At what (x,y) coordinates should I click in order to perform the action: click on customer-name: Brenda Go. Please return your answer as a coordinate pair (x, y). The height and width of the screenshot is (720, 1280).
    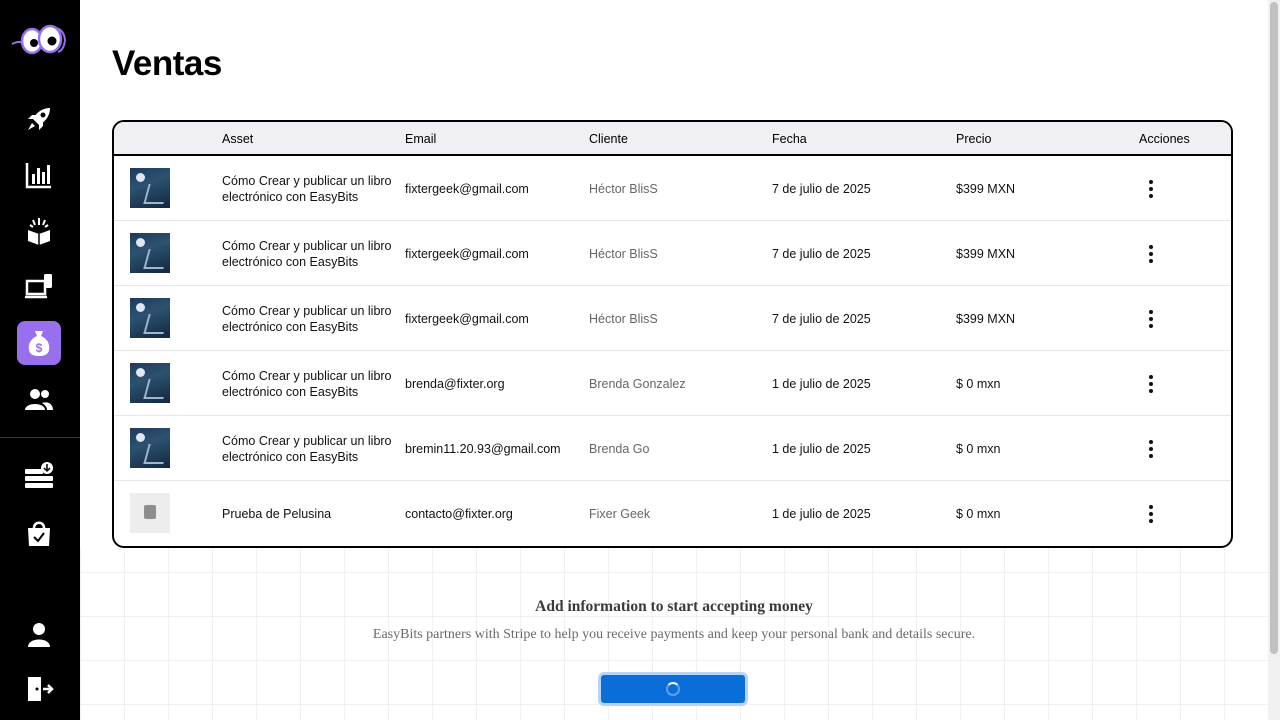
    Looking at the image, I should click on (619, 448).